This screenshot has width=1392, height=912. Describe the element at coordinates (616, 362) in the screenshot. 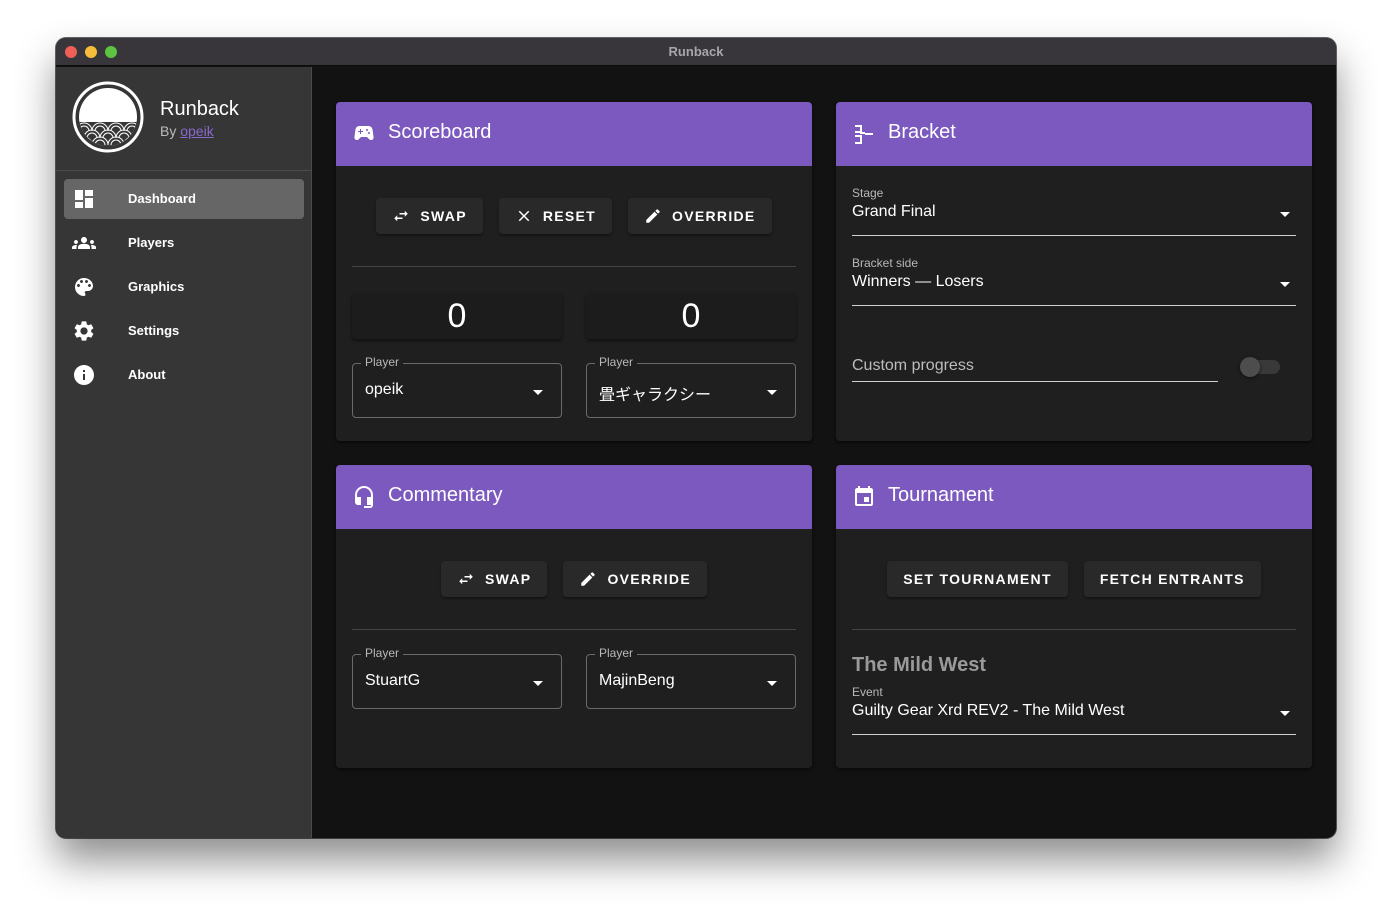

I see `player2-select-label: Player` at that location.